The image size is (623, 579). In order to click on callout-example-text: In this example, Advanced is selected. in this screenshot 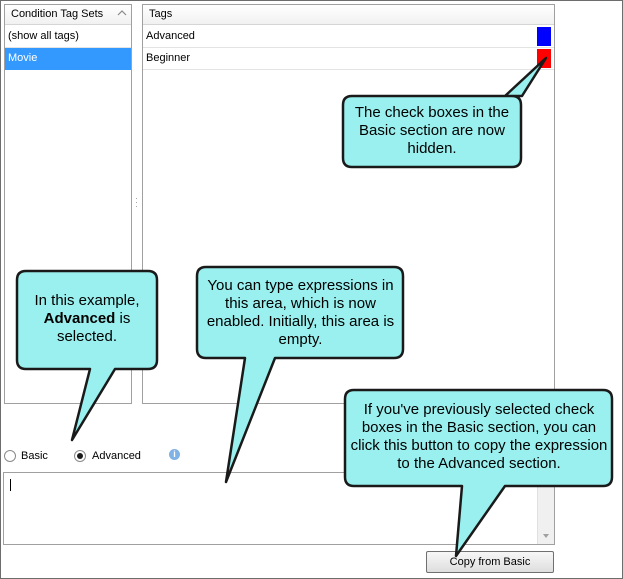, I will do `click(87, 319)`.